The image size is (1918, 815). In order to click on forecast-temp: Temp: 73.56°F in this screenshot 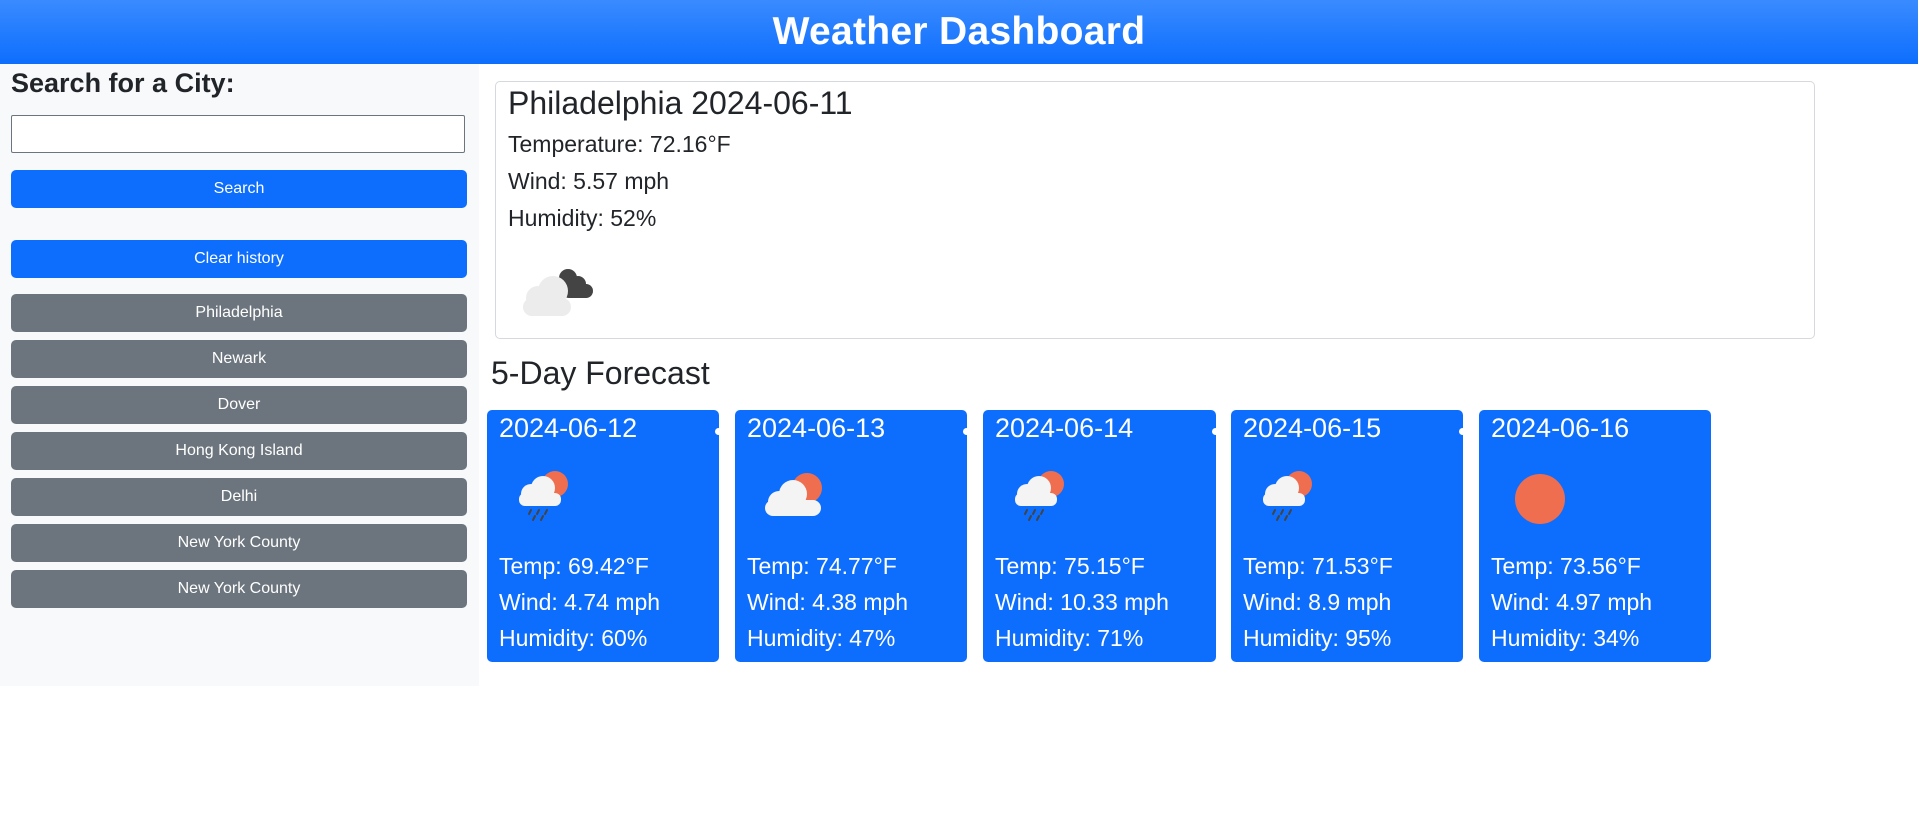, I will do `click(1566, 566)`.